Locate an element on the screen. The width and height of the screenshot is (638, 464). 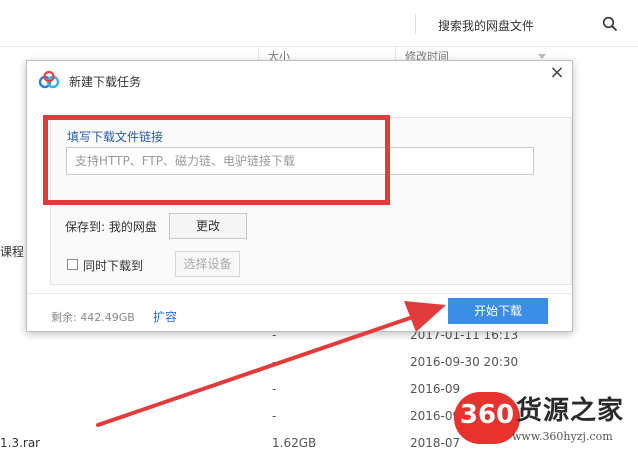
footer-divider is located at coordinates (299, 293).